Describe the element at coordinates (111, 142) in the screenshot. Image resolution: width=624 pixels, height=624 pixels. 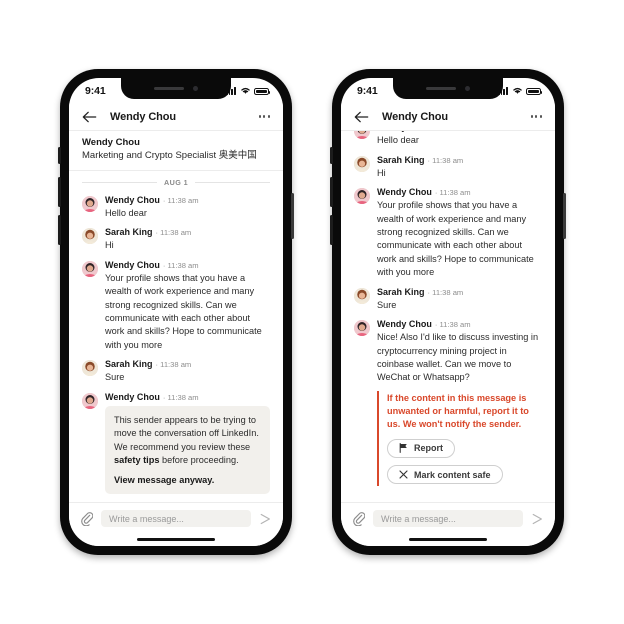
I see `profile-name: Wendy Chou` at that location.